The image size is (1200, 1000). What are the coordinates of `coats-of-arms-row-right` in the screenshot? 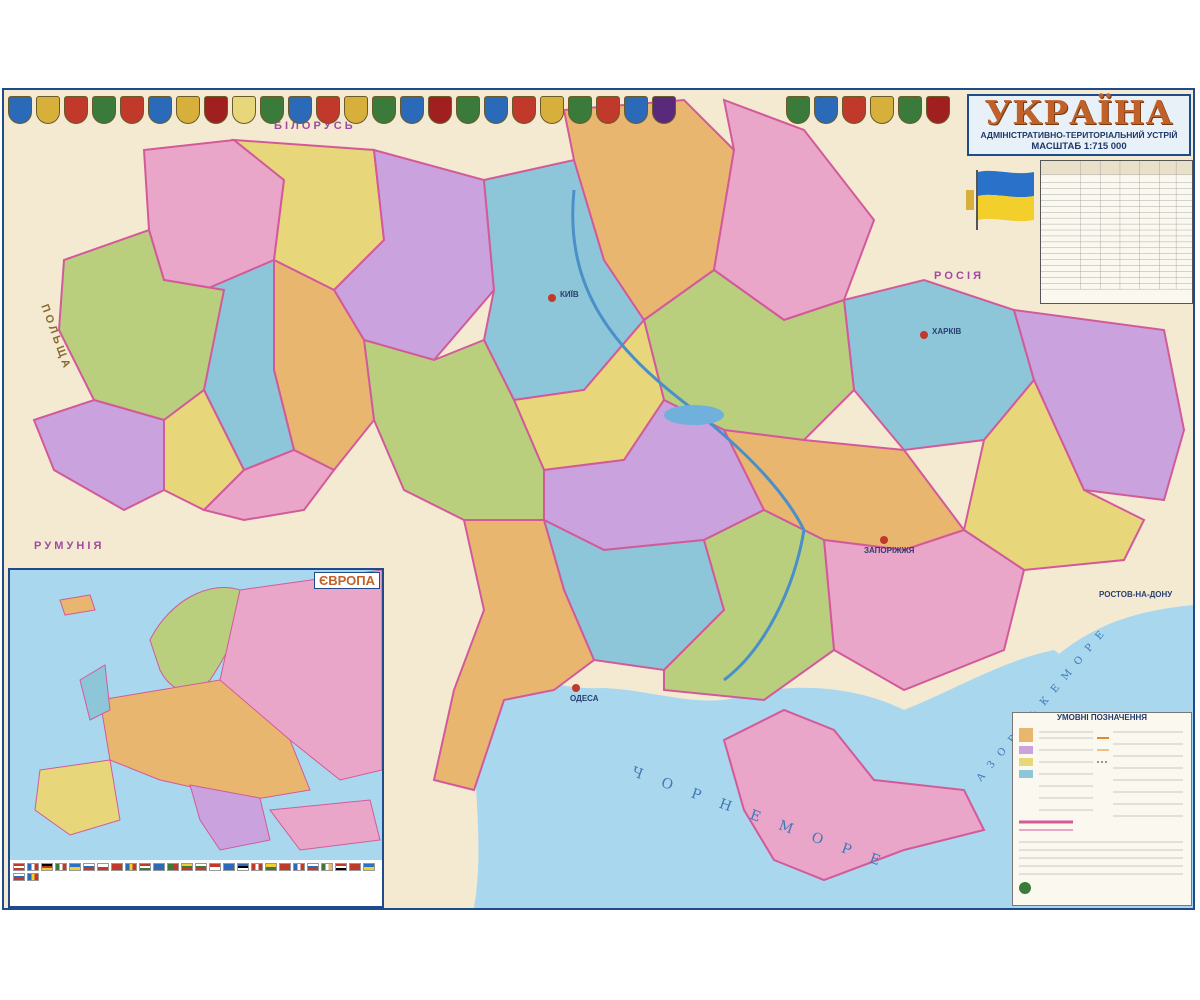 It's located at (868, 110).